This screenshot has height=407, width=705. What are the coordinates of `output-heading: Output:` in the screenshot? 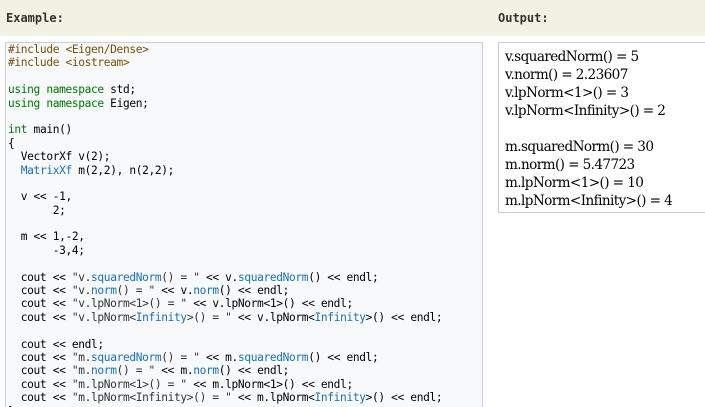 It's located at (597, 18).